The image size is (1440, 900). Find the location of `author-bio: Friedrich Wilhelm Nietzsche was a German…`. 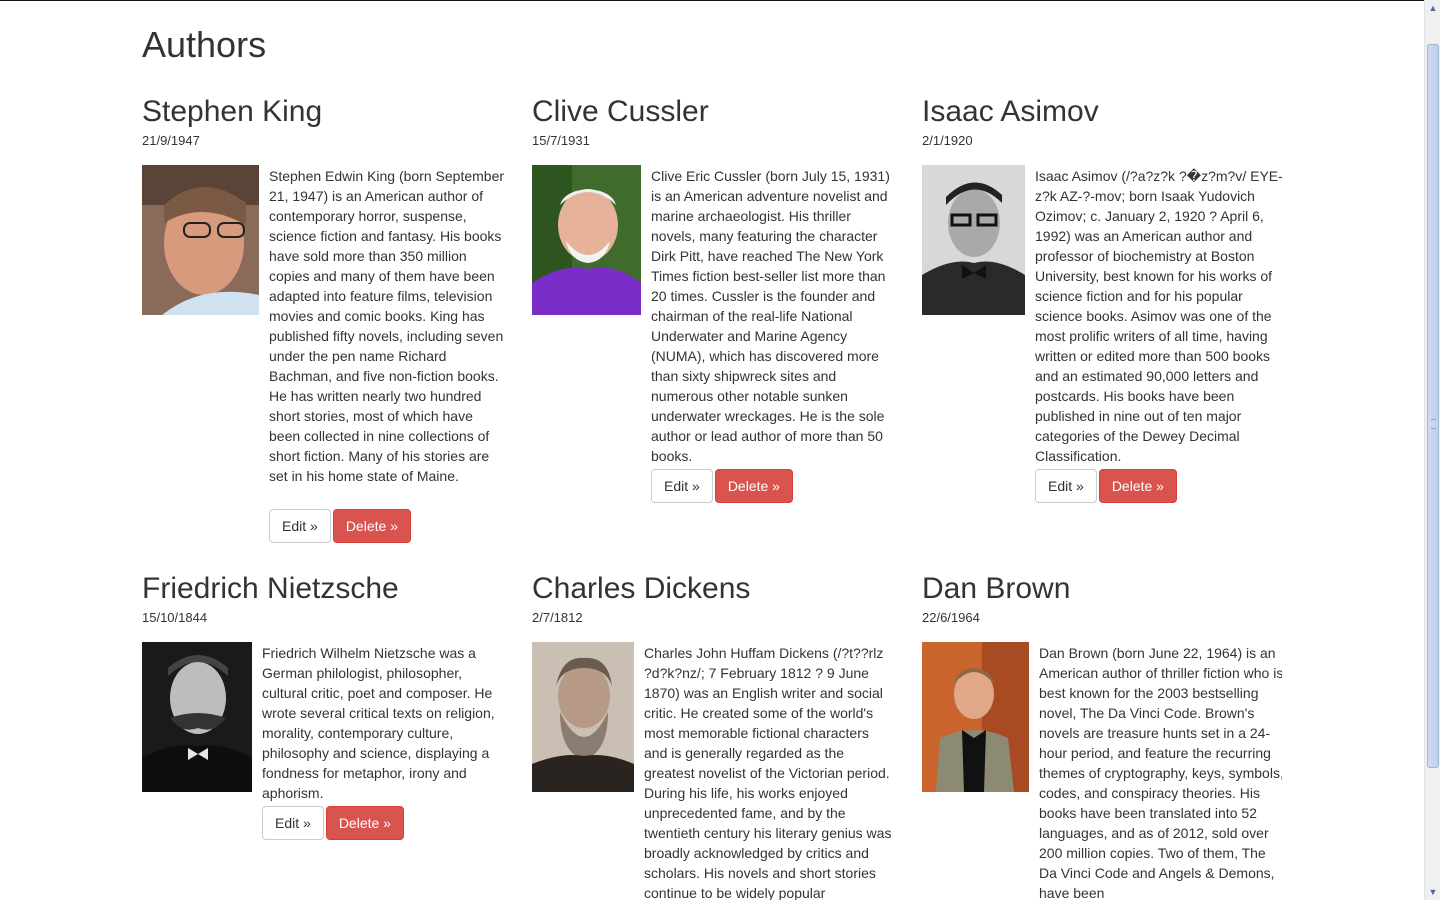

author-bio: Friedrich Wilhelm Nietzsche was a German… is located at coordinates (378, 723).